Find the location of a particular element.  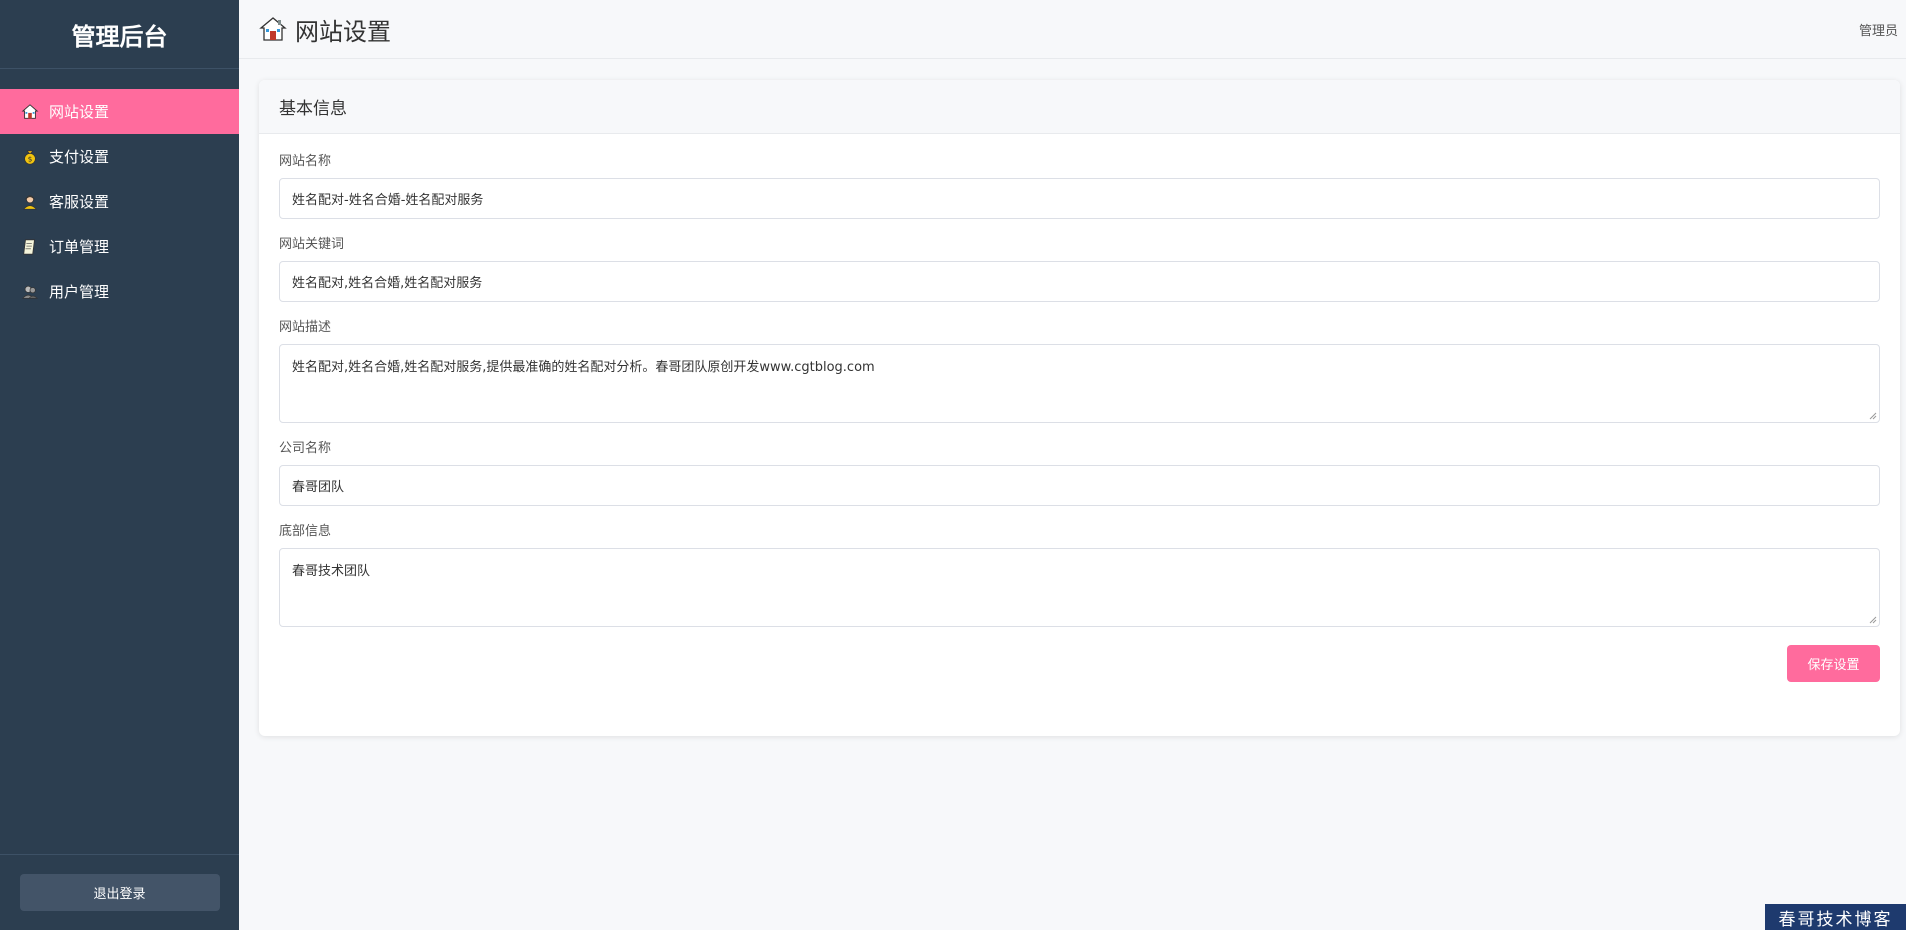

sidebar-nav: 网站设置 $ 支付设置 客服设置 订单管理 用户管理 is located at coordinates (119, 201).